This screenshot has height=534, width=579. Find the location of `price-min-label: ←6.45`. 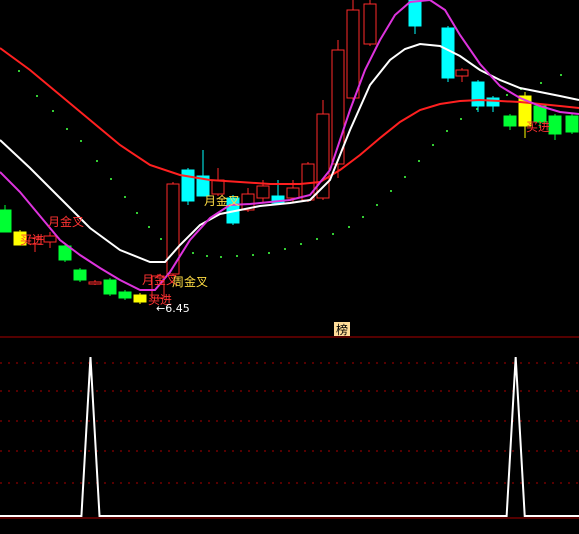

price-min-label: ←6.45 is located at coordinates (173, 308).